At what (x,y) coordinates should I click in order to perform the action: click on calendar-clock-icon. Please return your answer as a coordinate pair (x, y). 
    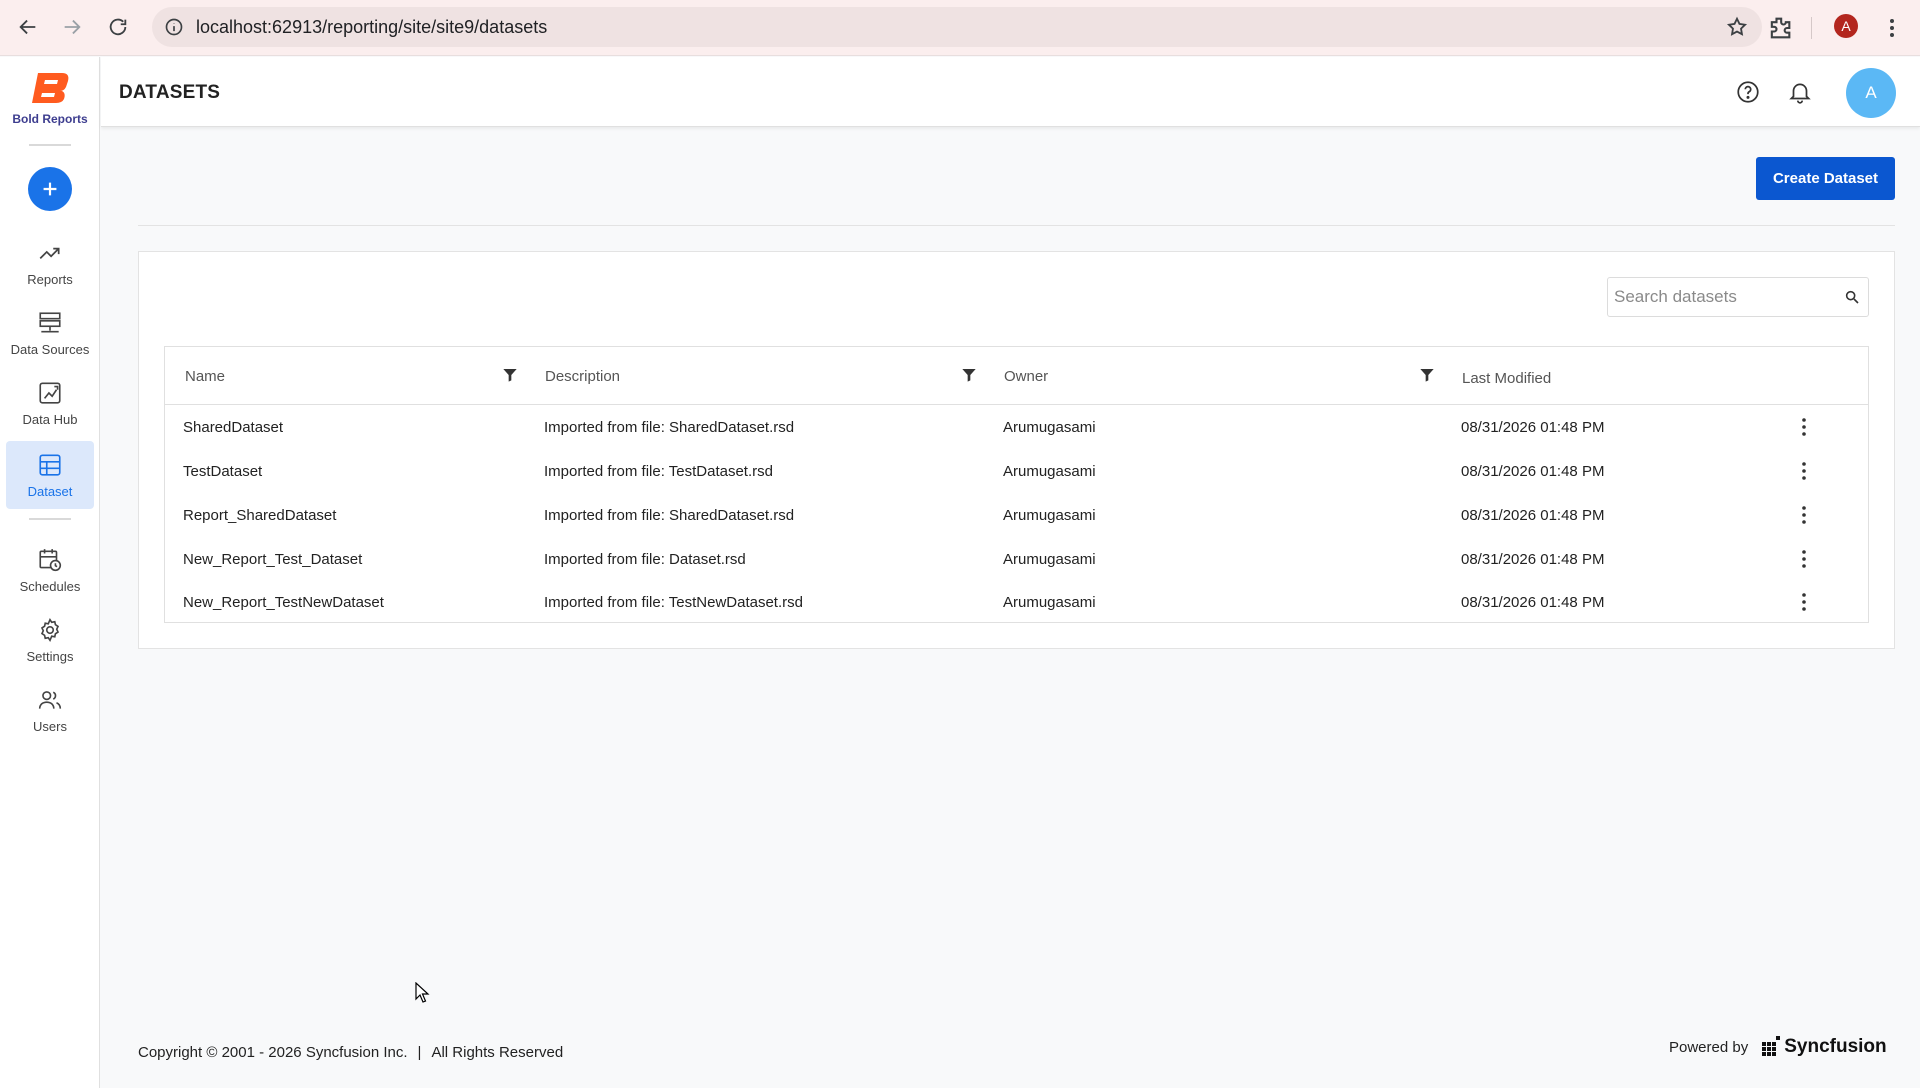
    Looking at the image, I should click on (50, 559).